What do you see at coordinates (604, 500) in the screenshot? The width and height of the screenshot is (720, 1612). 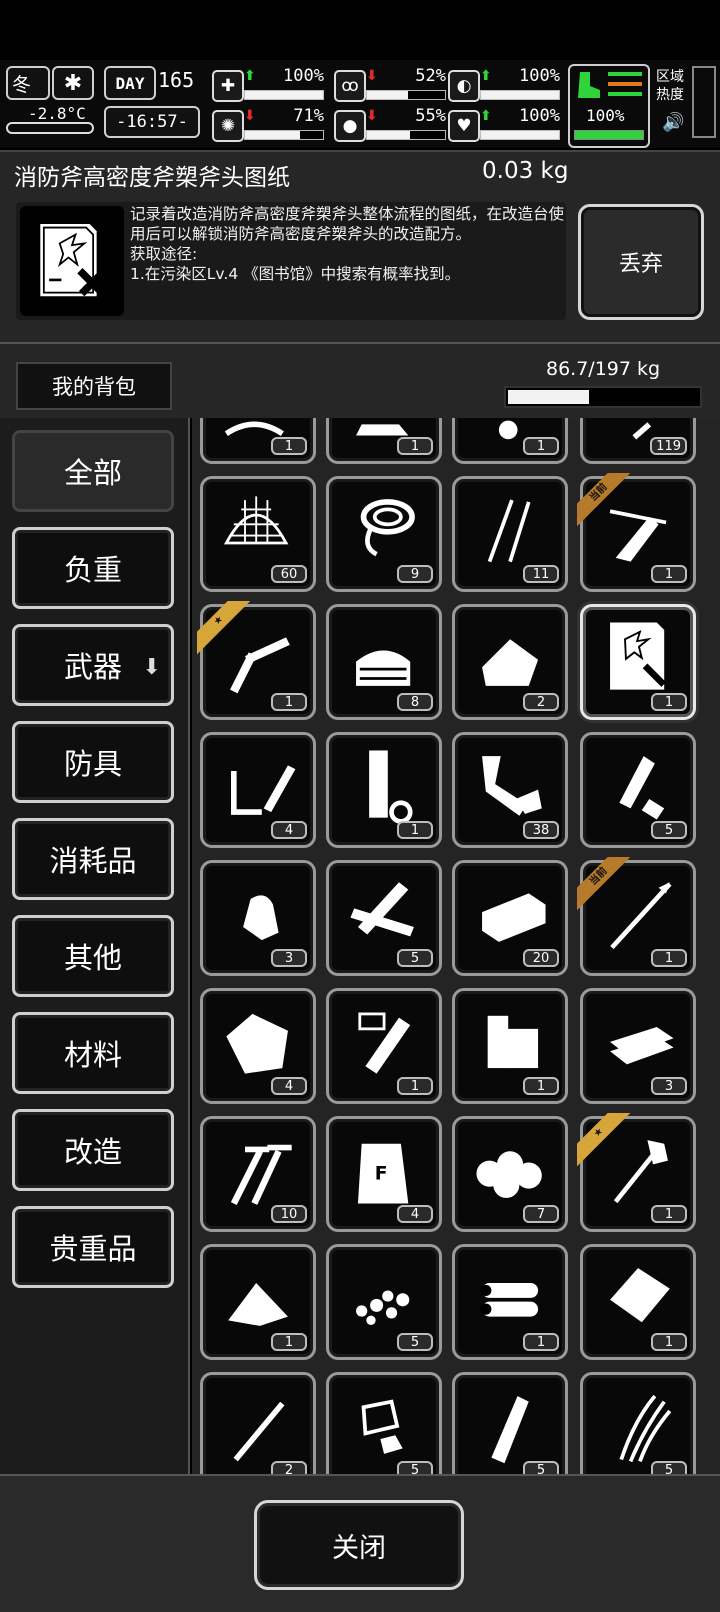 I see `equipped-tag: 当前` at bounding box center [604, 500].